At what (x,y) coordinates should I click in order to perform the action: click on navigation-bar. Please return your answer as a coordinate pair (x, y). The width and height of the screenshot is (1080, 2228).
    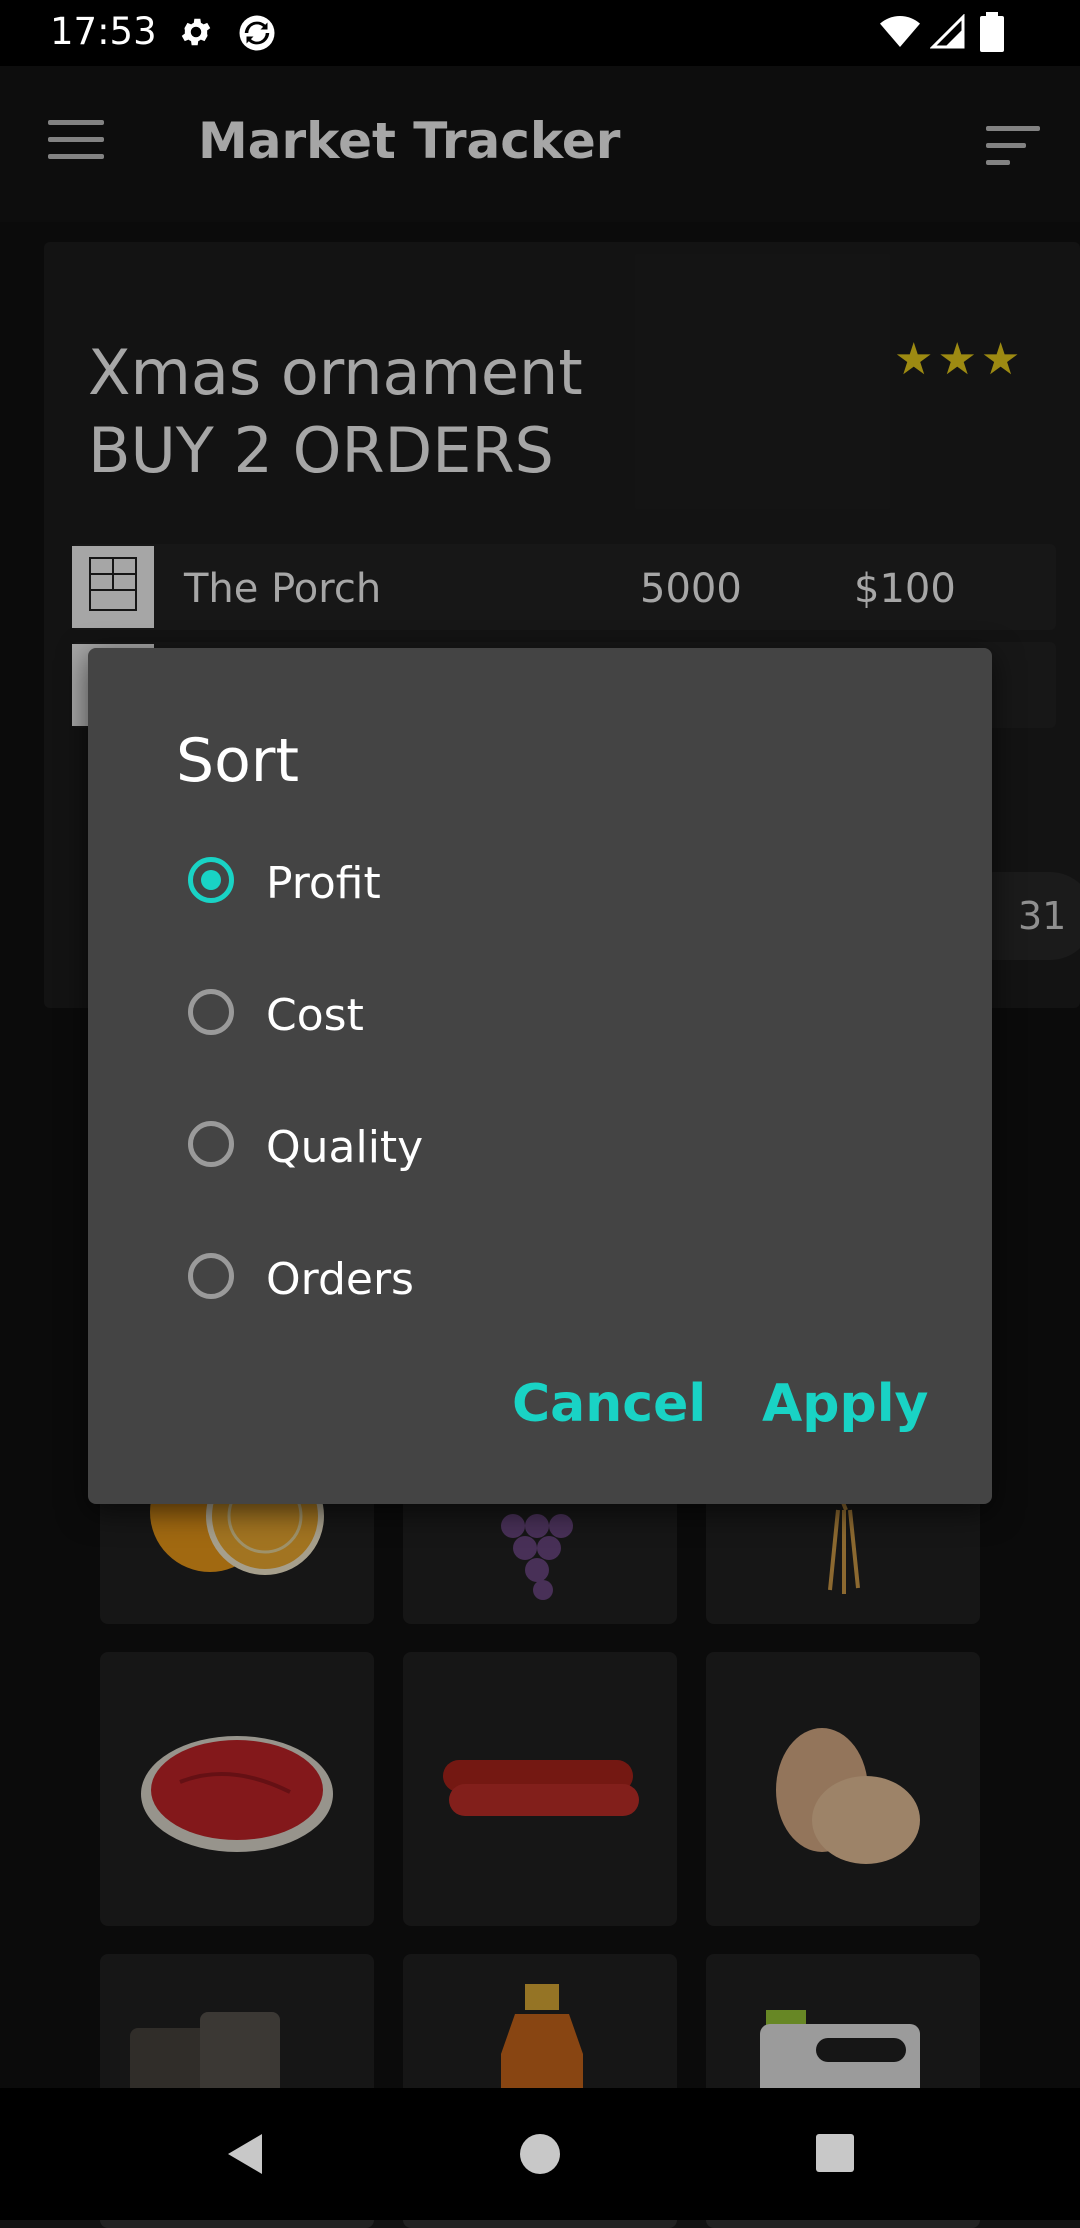
    Looking at the image, I should click on (540, 2154).